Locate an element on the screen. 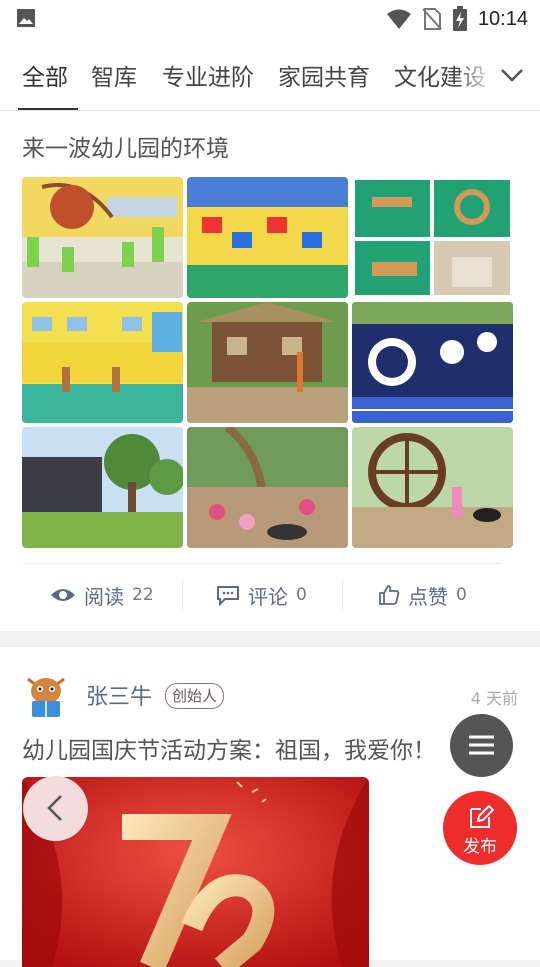  like-count-value: 0 is located at coordinates (461, 595).